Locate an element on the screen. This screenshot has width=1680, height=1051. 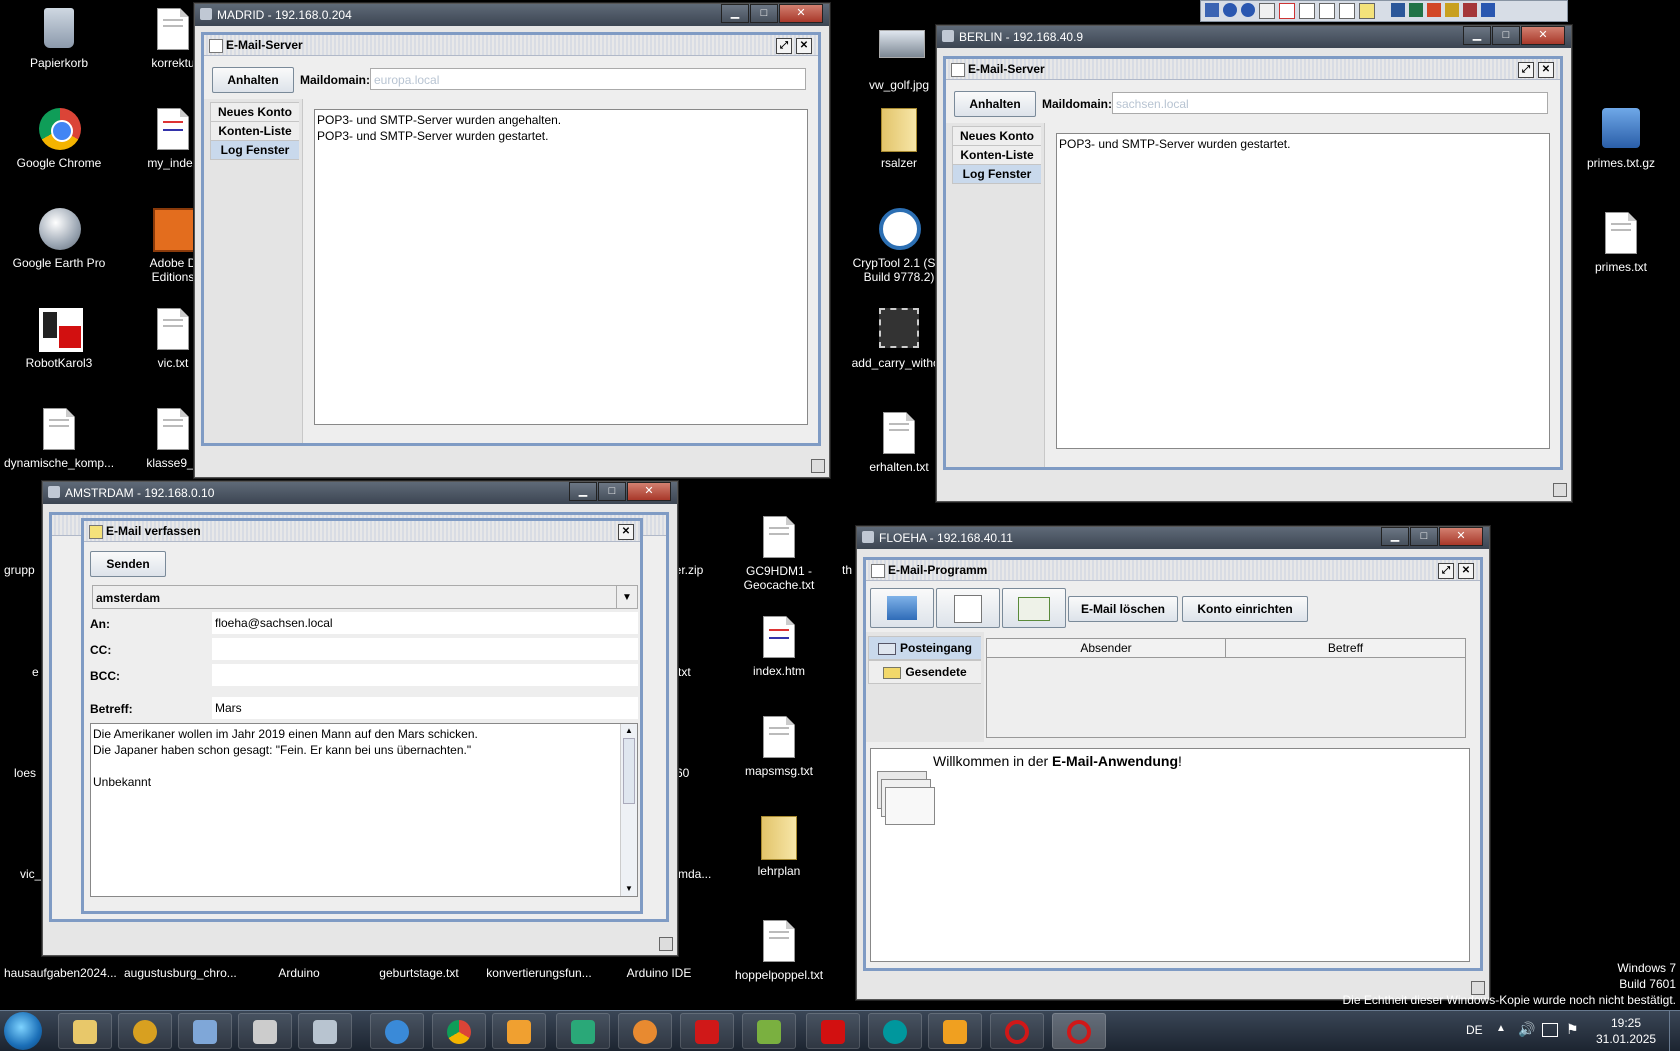
desktop-icon-google-earth: Google Earth Pro is located at coordinates (59, 239).